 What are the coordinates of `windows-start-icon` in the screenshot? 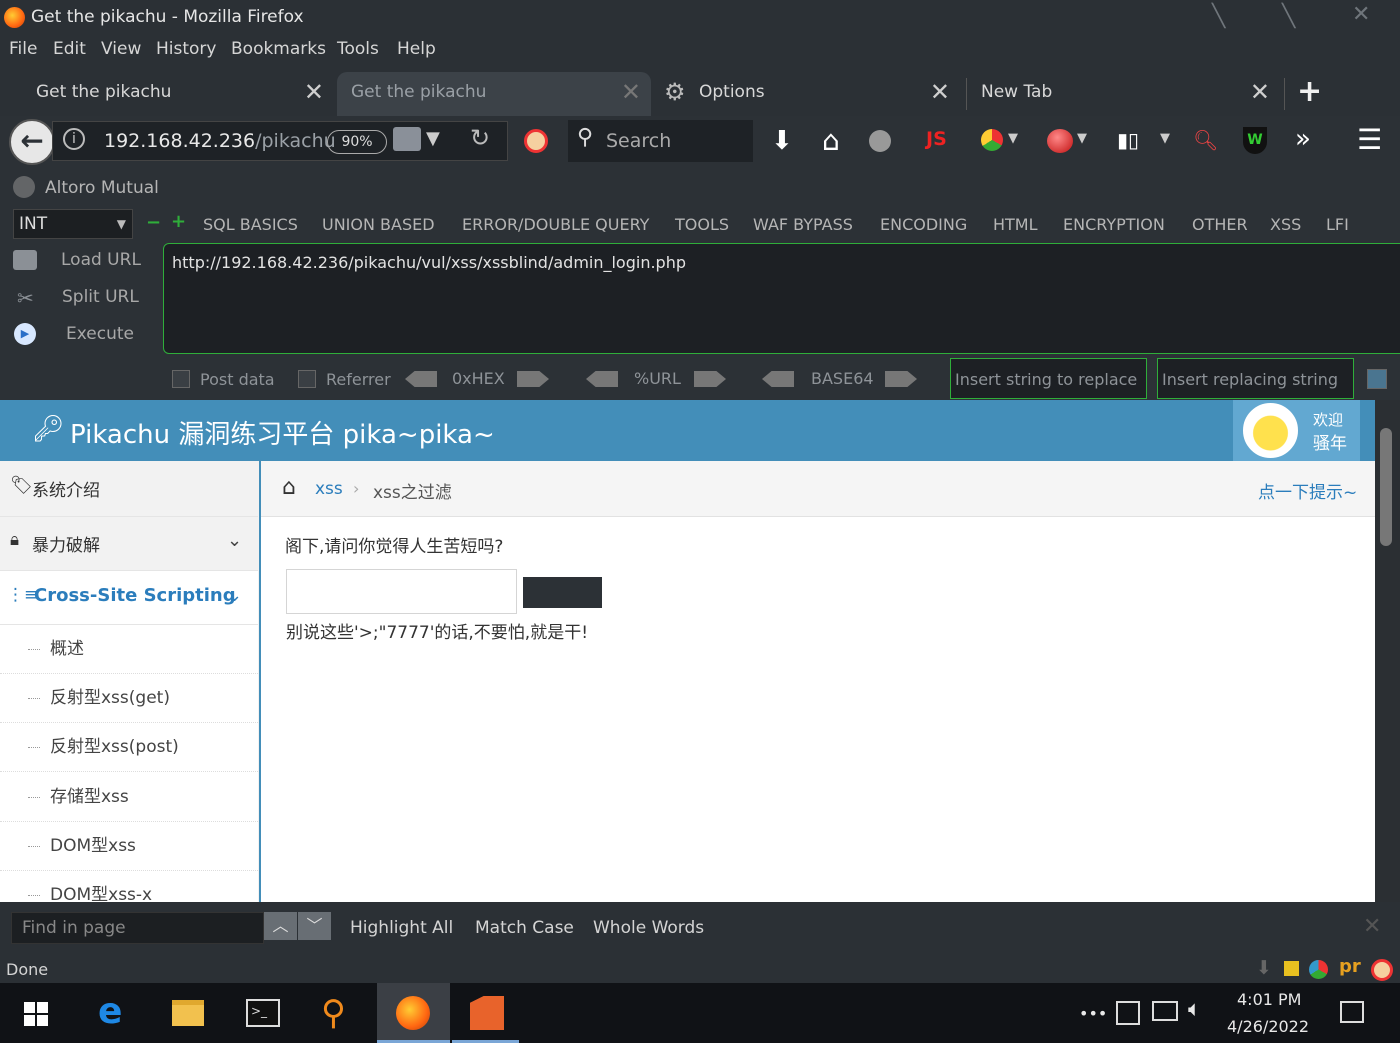 It's located at (36, 1014).